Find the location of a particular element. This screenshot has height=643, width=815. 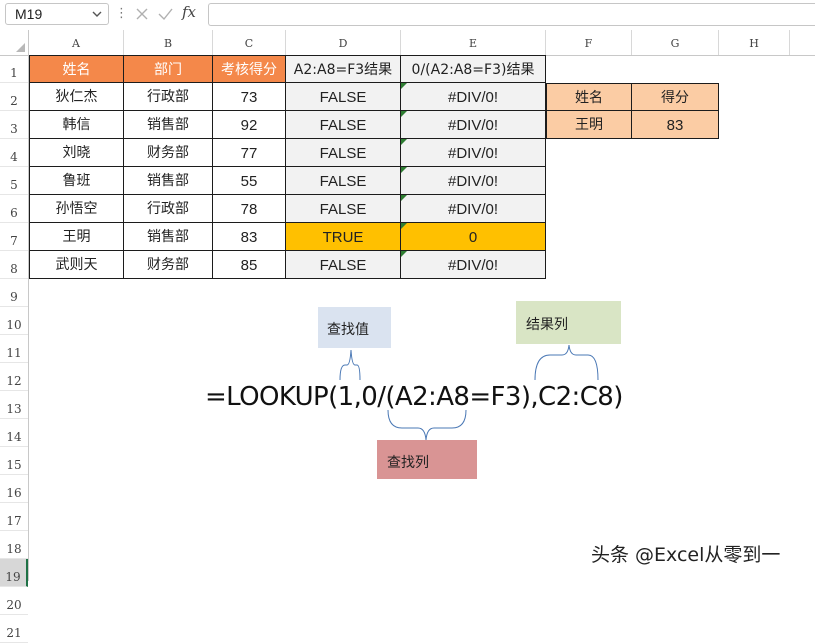

row-header-label: 21 is located at coordinates (14, 633).